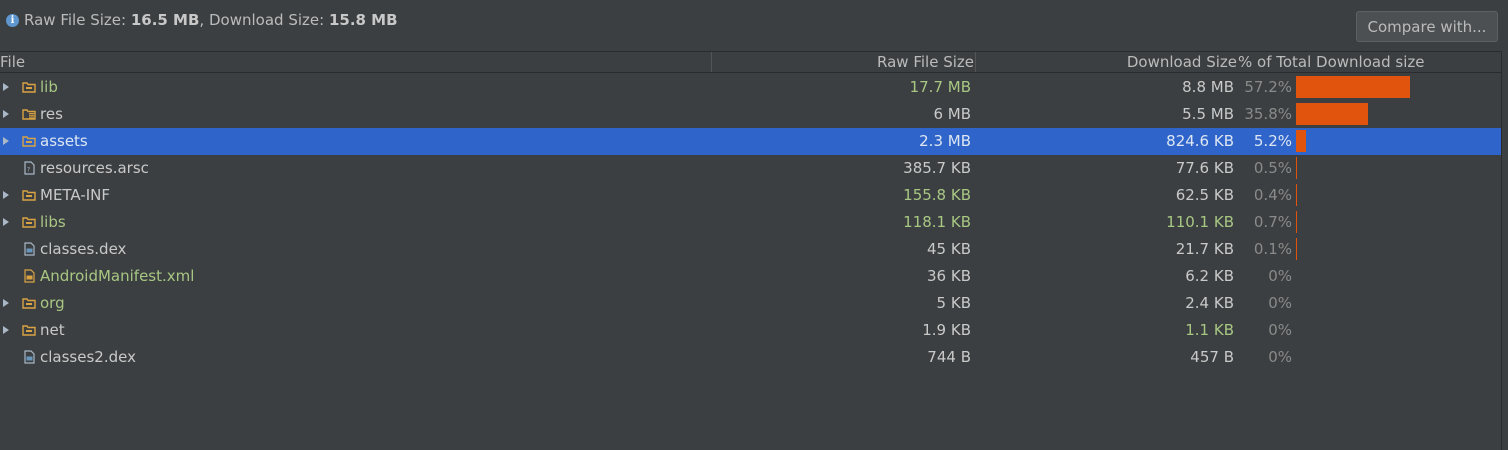  What do you see at coordinates (83, 249) in the screenshot?
I see `file-name: classes.dex` at bounding box center [83, 249].